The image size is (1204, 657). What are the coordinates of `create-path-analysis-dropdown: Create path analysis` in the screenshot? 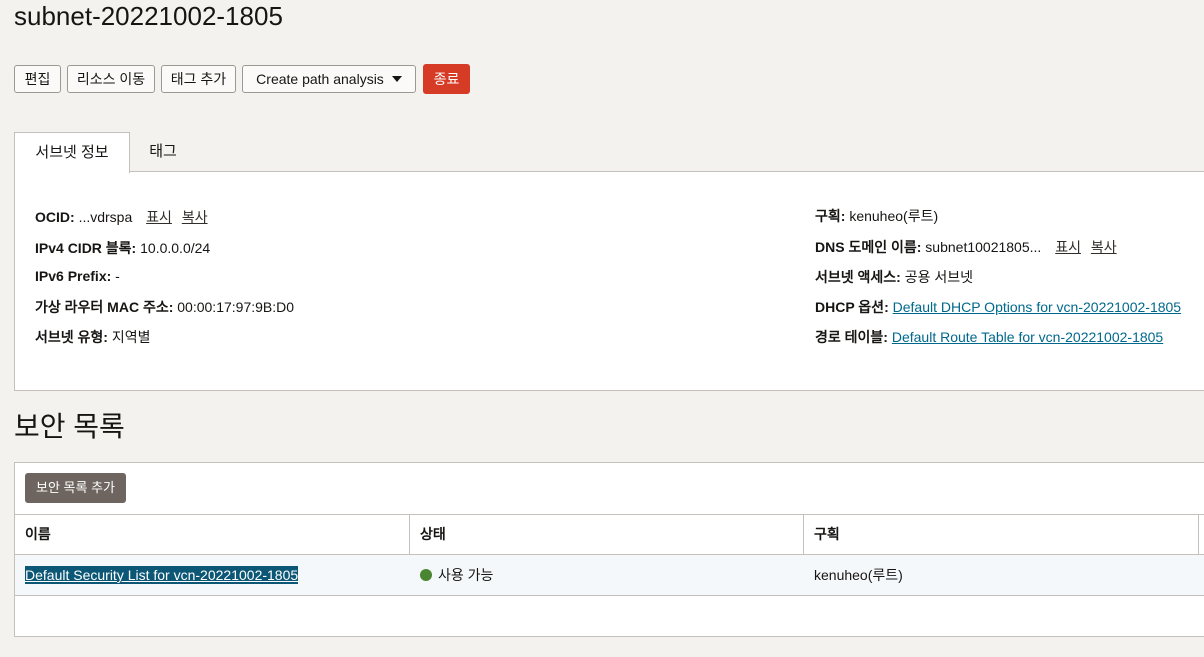 It's located at (329, 79).